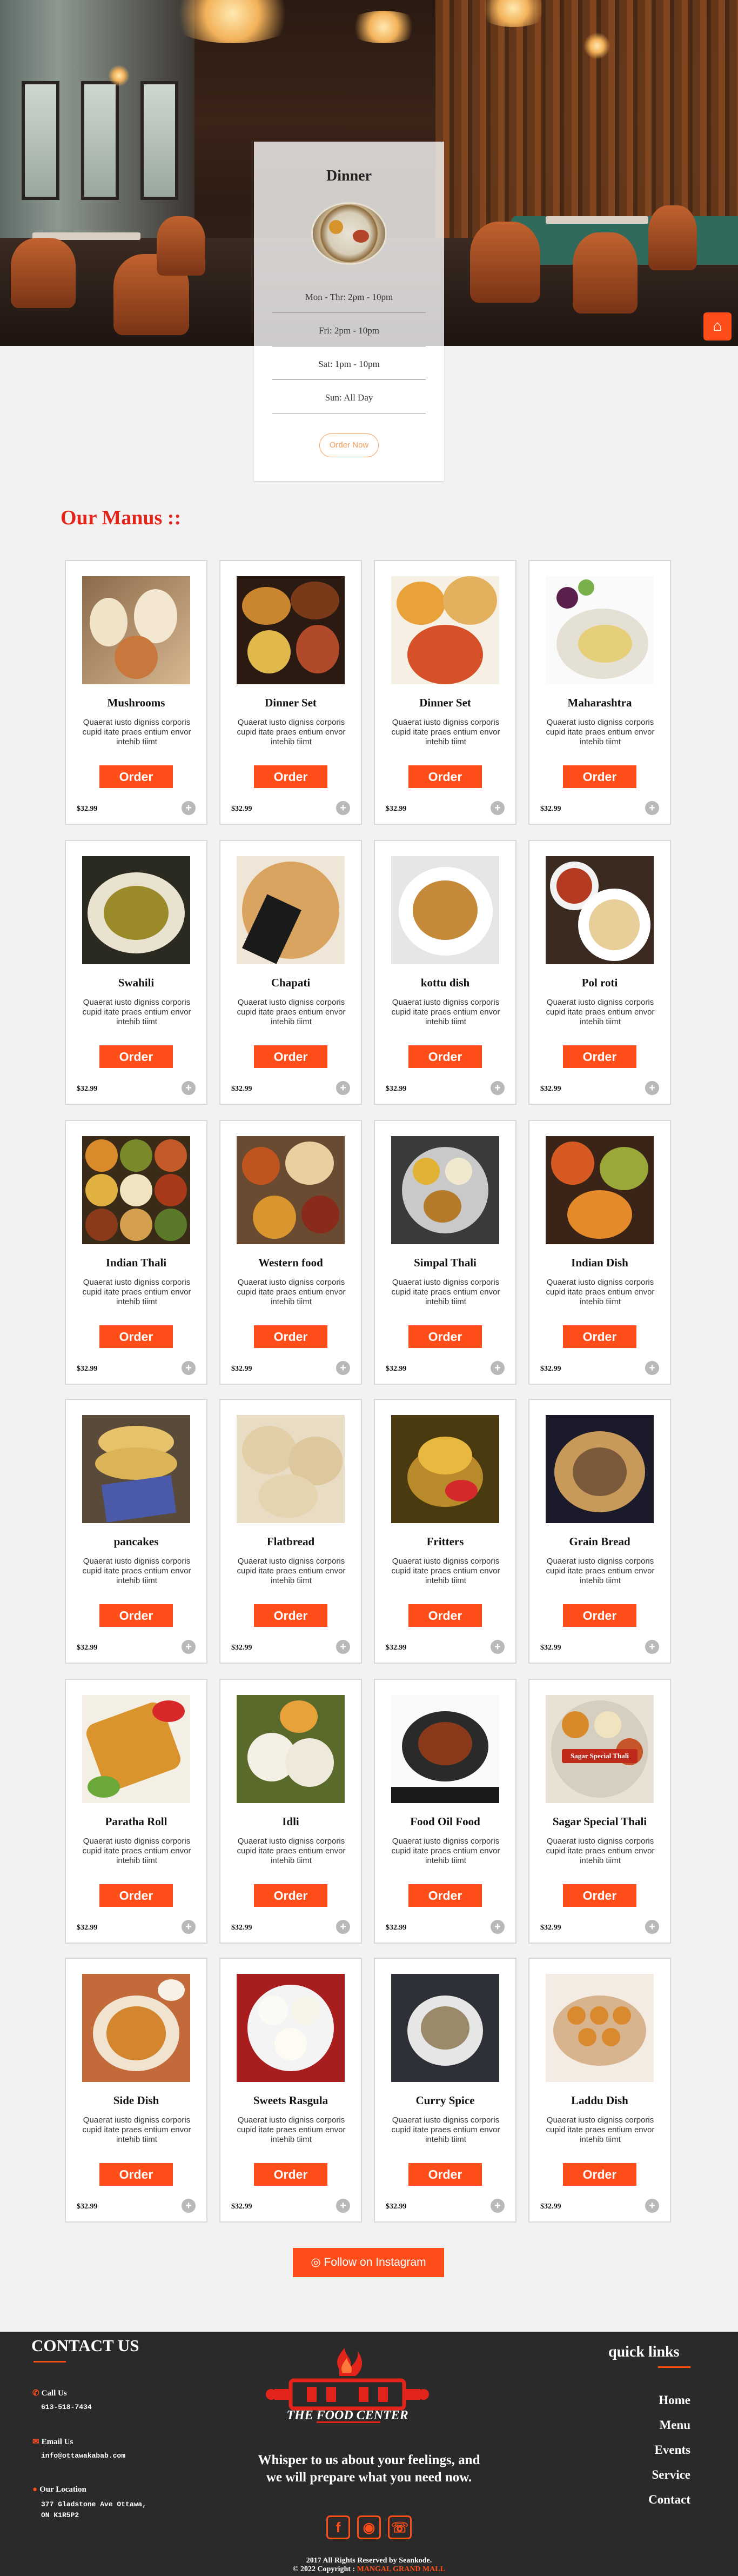 Image resolution: width=738 pixels, height=2576 pixels. I want to click on facebook-button: f, so click(338, 2527).